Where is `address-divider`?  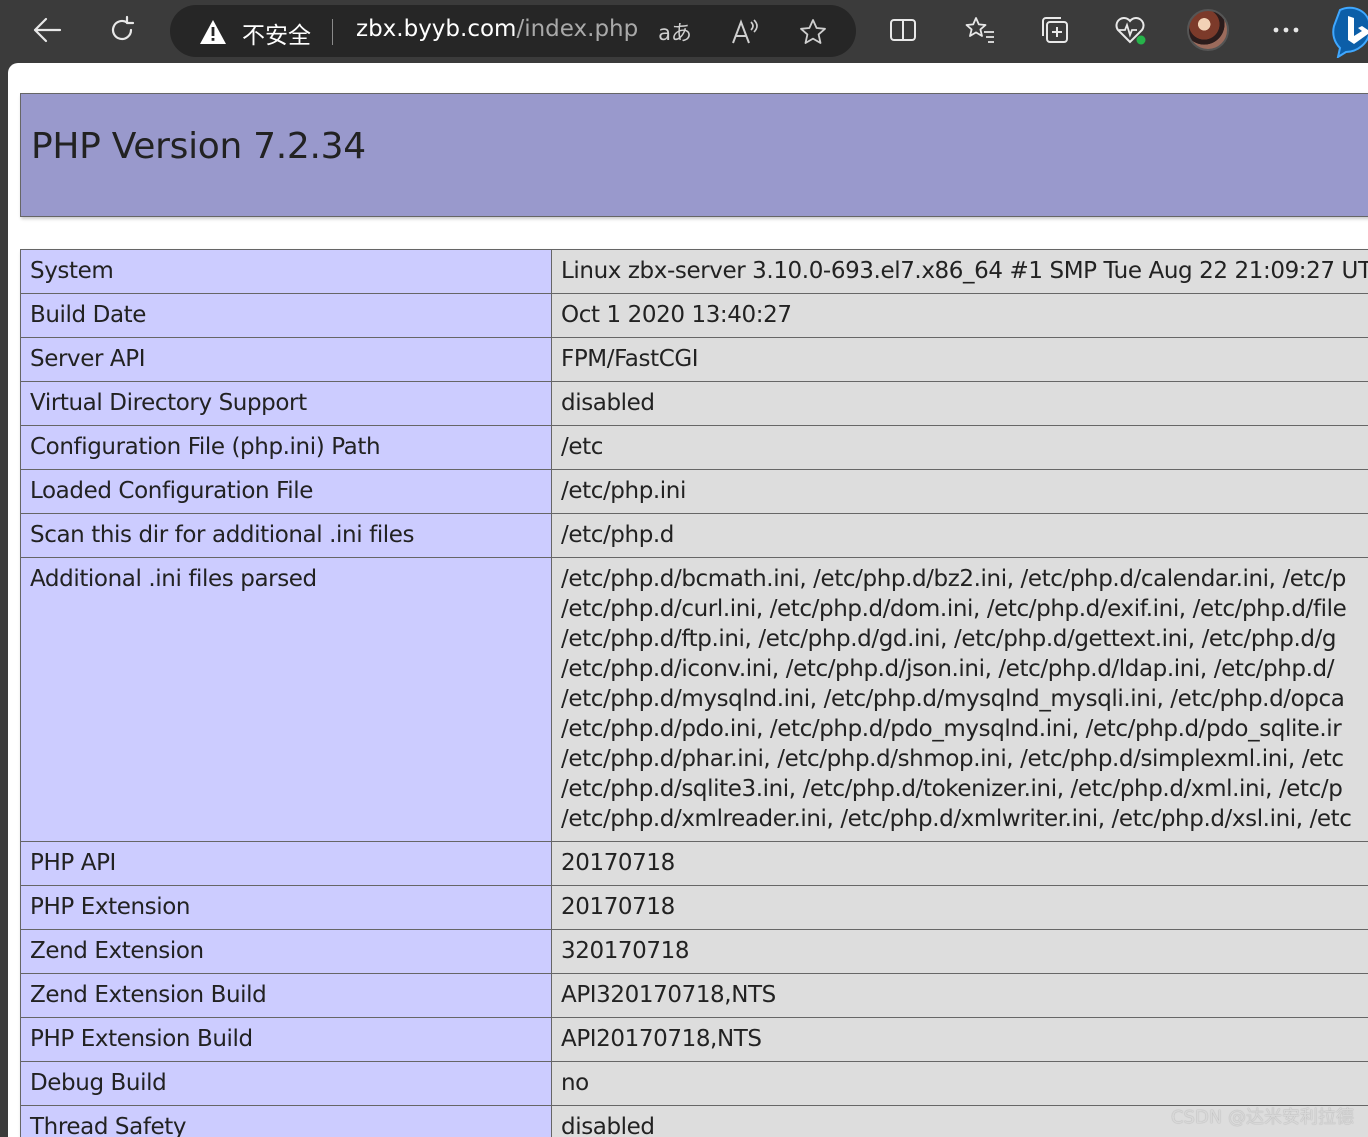 address-divider is located at coordinates (332, 32).